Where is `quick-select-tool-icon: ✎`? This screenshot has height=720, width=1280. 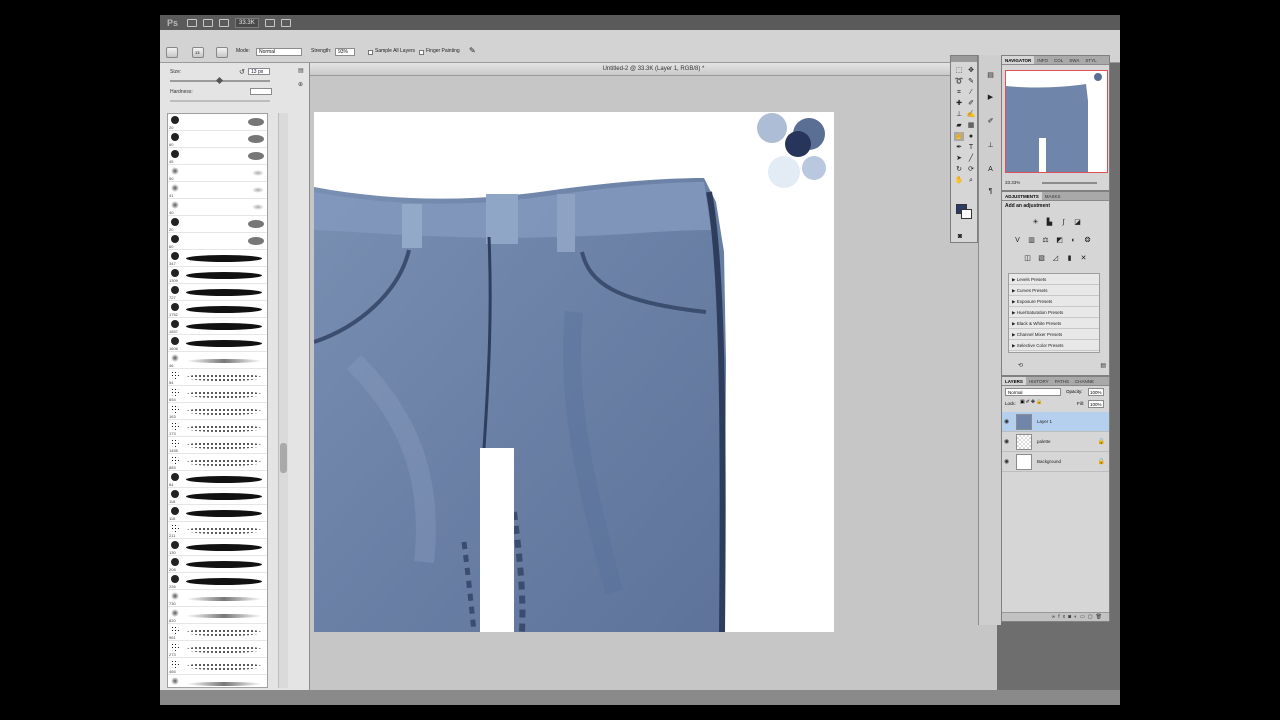
quick-select-tool-icon: ✎ is located at coordinates (971, 81).